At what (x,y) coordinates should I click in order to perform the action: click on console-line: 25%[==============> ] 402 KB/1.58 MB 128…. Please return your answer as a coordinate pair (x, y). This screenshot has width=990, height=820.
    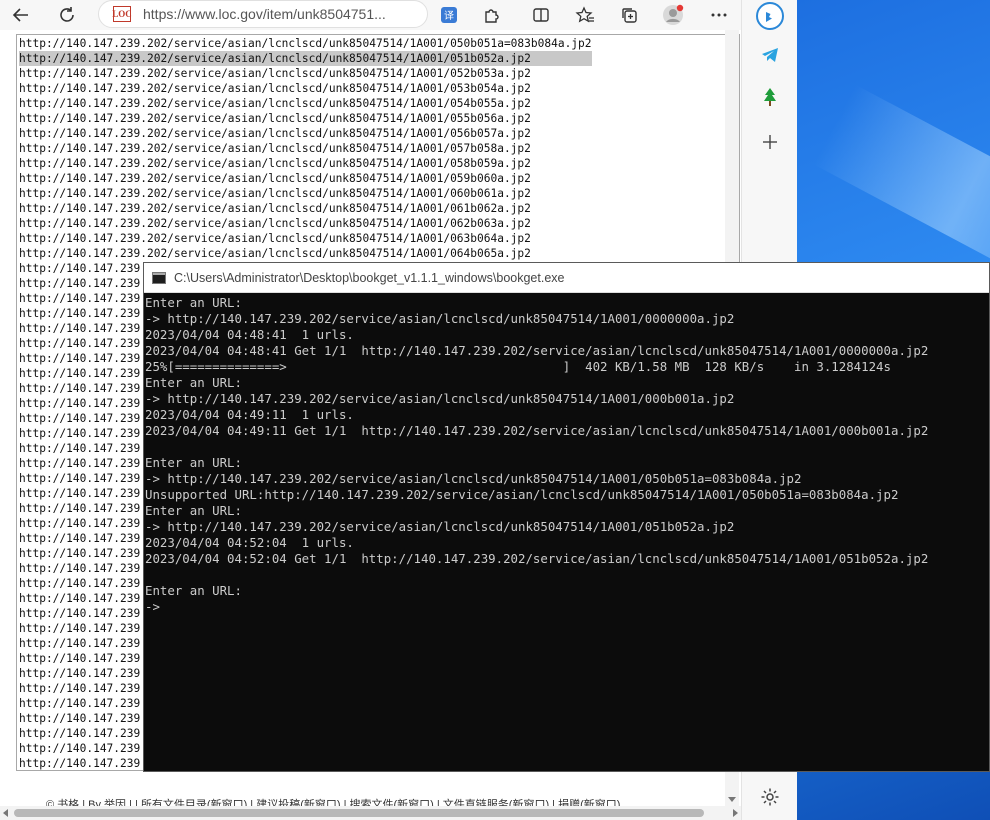
    Looking at the image, I should click on (518, 366).